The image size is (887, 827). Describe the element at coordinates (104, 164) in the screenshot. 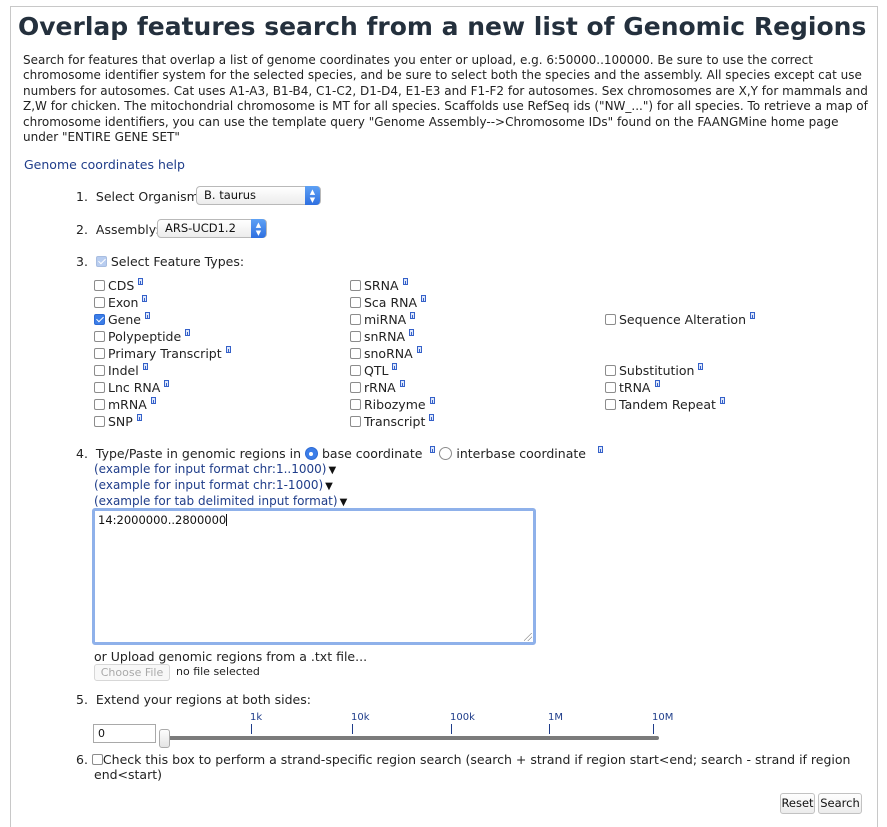

I see `genome-coordinates-help-link: Genome coordinates help` at that location.